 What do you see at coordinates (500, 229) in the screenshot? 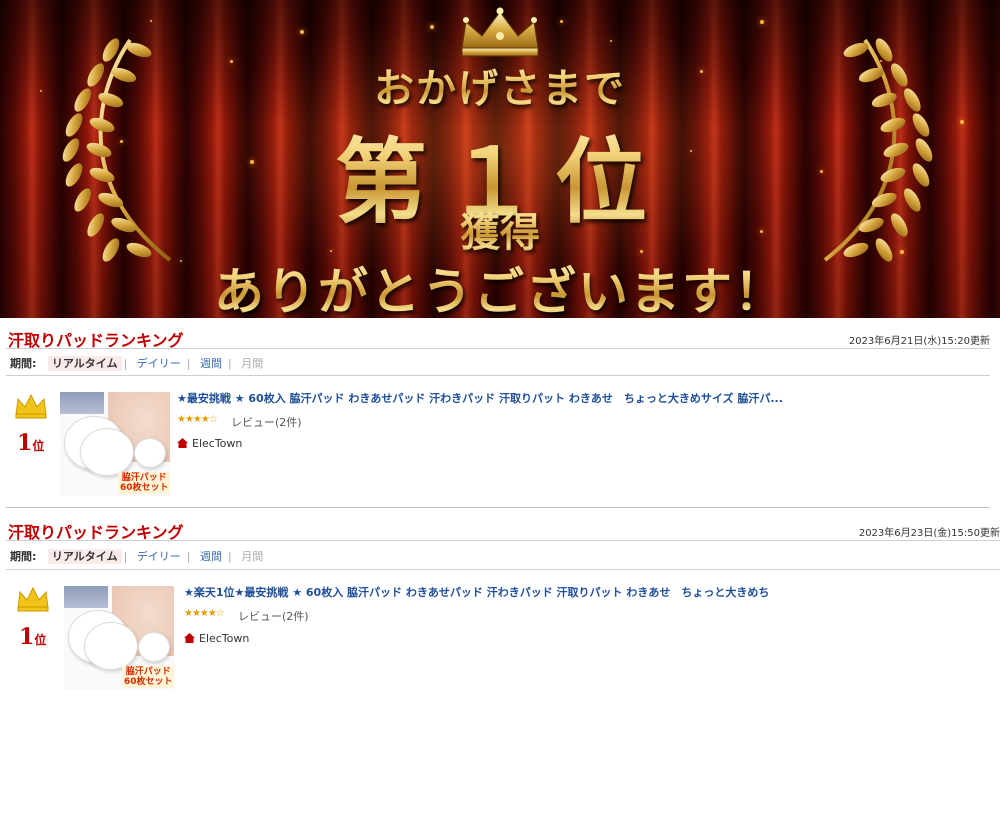
I see `banner-line-3: 獲得` at bounding box center [500, 229].